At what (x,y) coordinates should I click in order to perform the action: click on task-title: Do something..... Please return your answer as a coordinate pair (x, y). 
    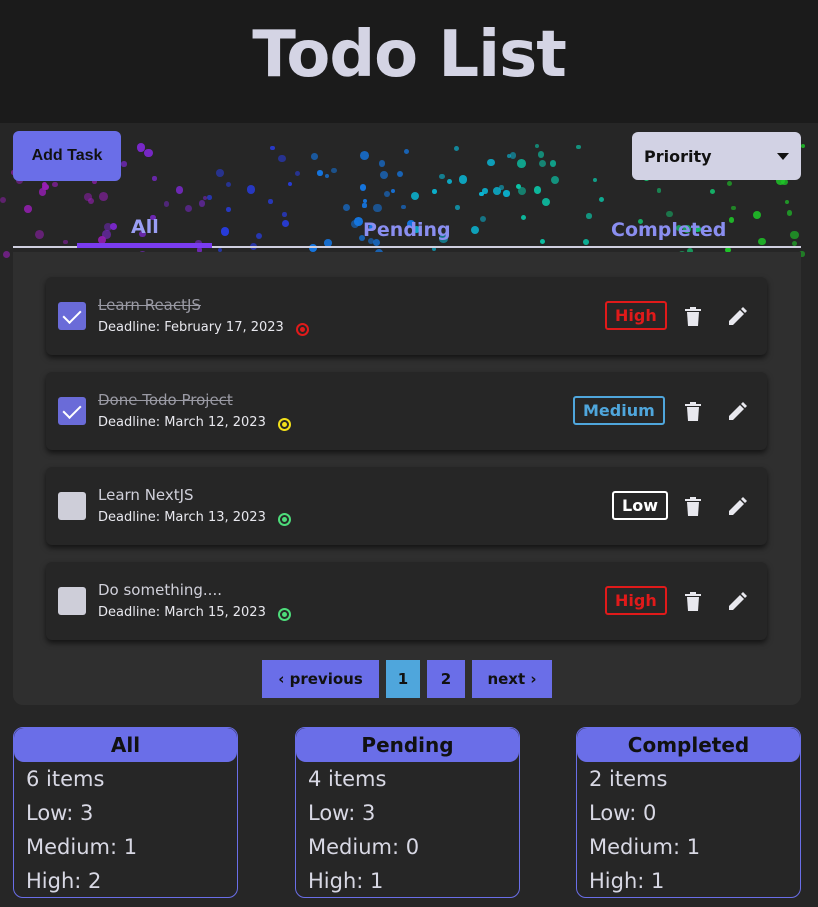
    Looking at the image, I should click on (160, 590).